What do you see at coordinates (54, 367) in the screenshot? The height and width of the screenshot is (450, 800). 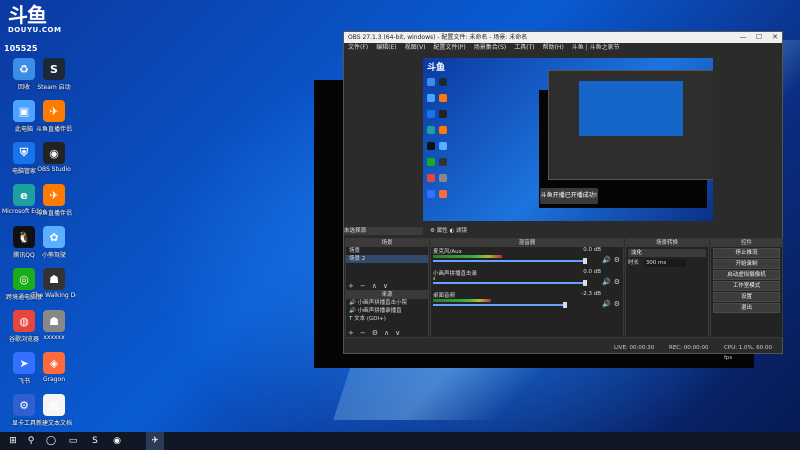 I see `desktop-icon: ◈ Gragon` at bounding box center [54, 367].